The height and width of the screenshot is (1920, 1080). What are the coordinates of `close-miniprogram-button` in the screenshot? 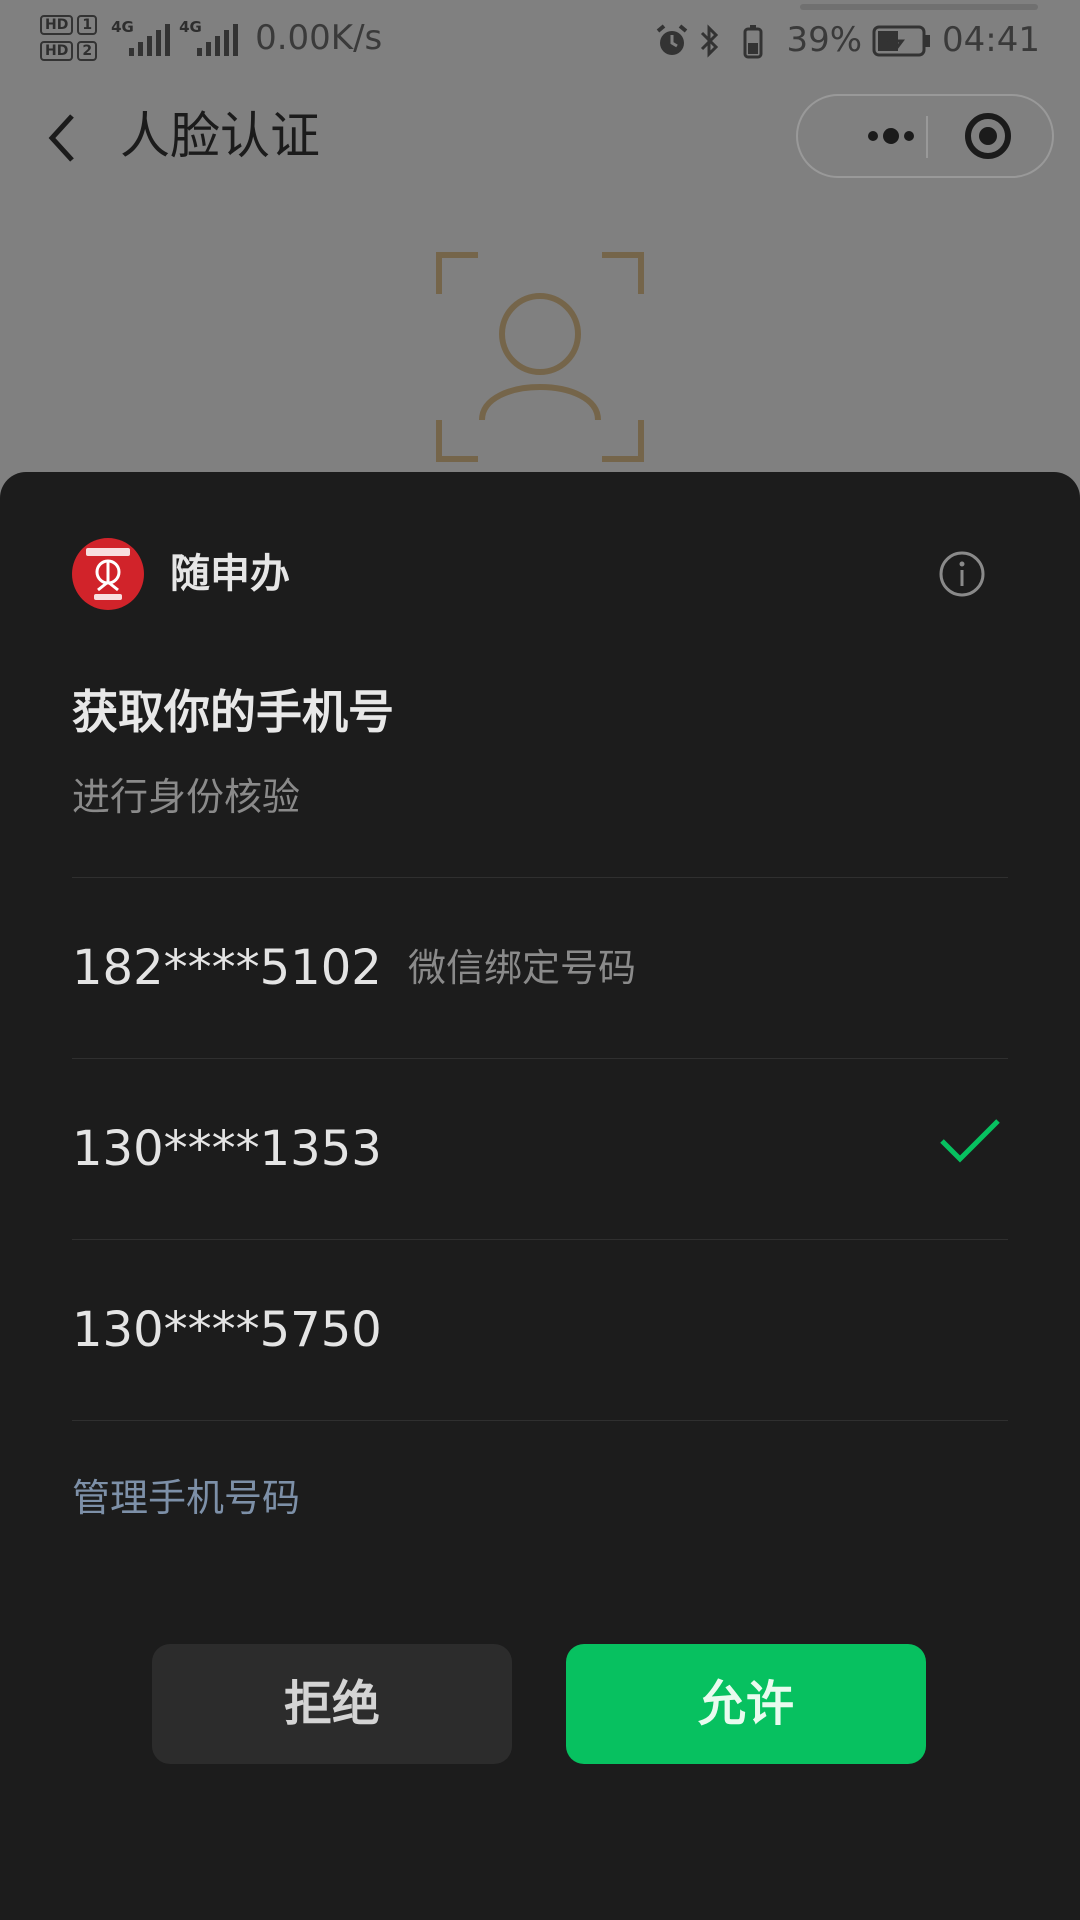 It's located at (988, 136).